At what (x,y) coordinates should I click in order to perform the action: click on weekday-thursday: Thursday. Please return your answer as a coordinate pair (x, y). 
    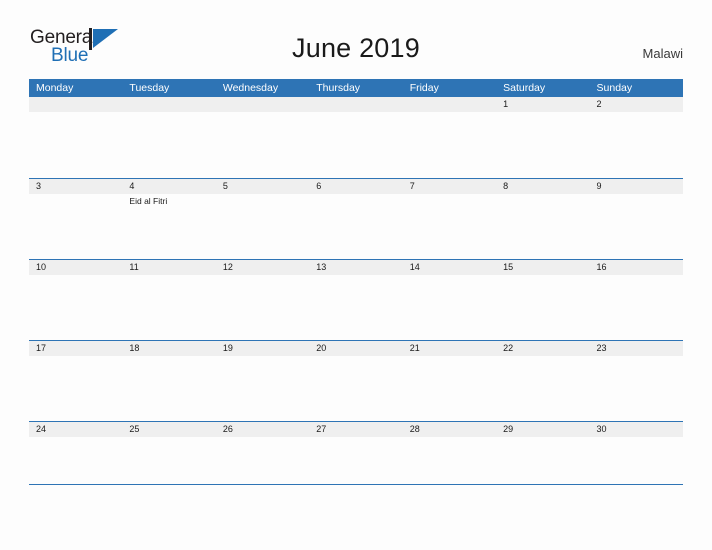
    Looking at the image, I should click on (338, 88).